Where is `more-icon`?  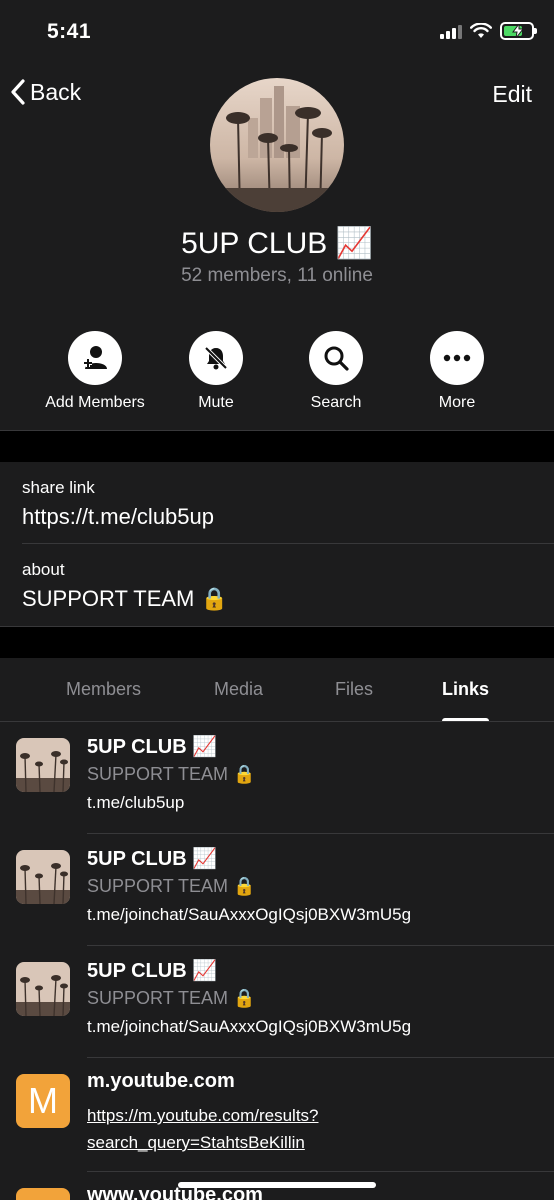 more-icon is located at coordinates (457, 358).